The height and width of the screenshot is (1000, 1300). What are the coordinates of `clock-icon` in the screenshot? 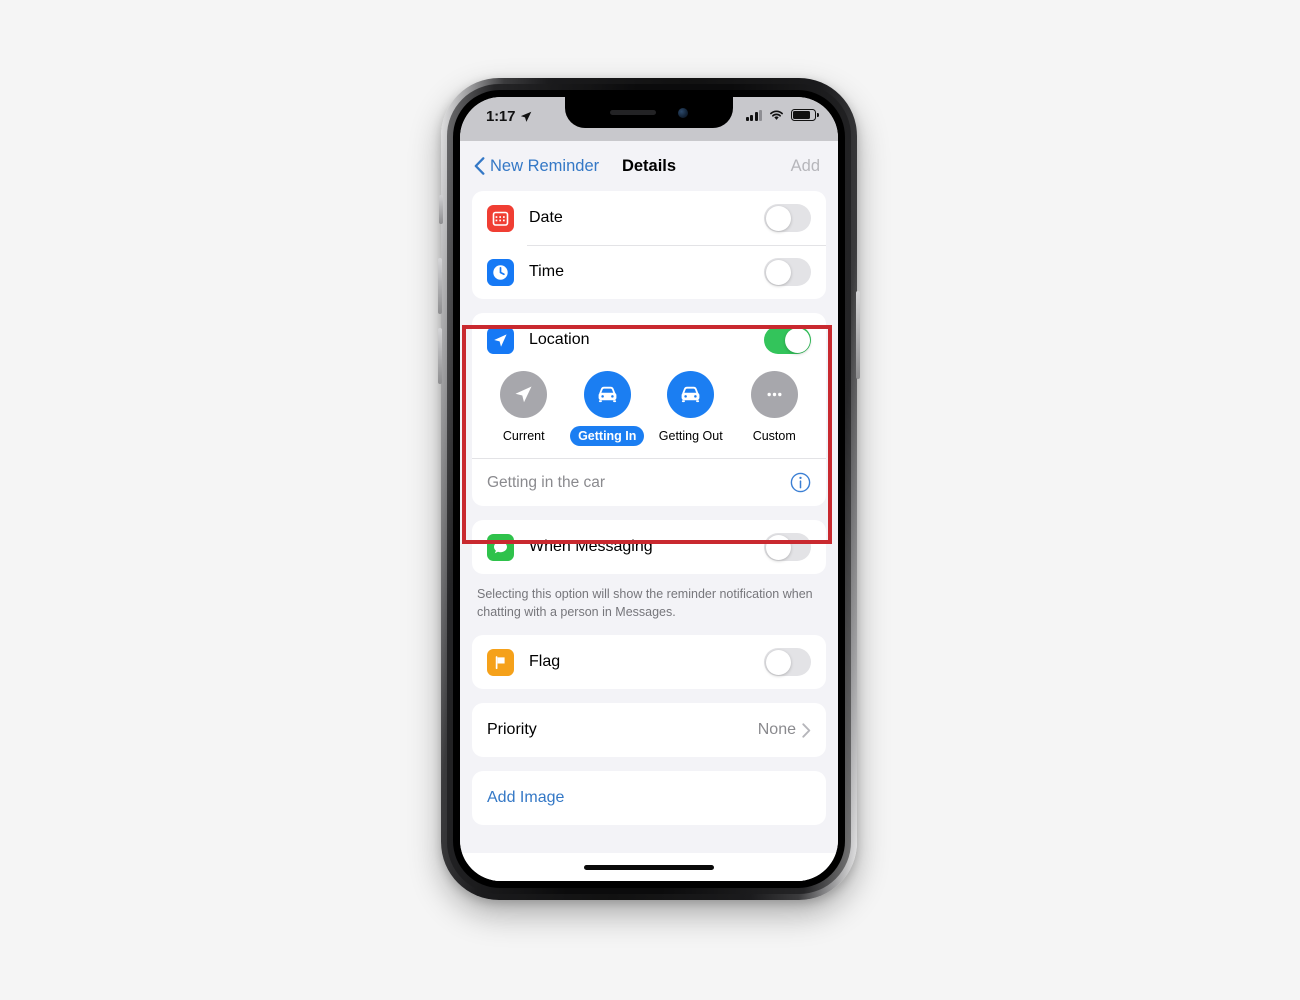 It's located at (500, 272).